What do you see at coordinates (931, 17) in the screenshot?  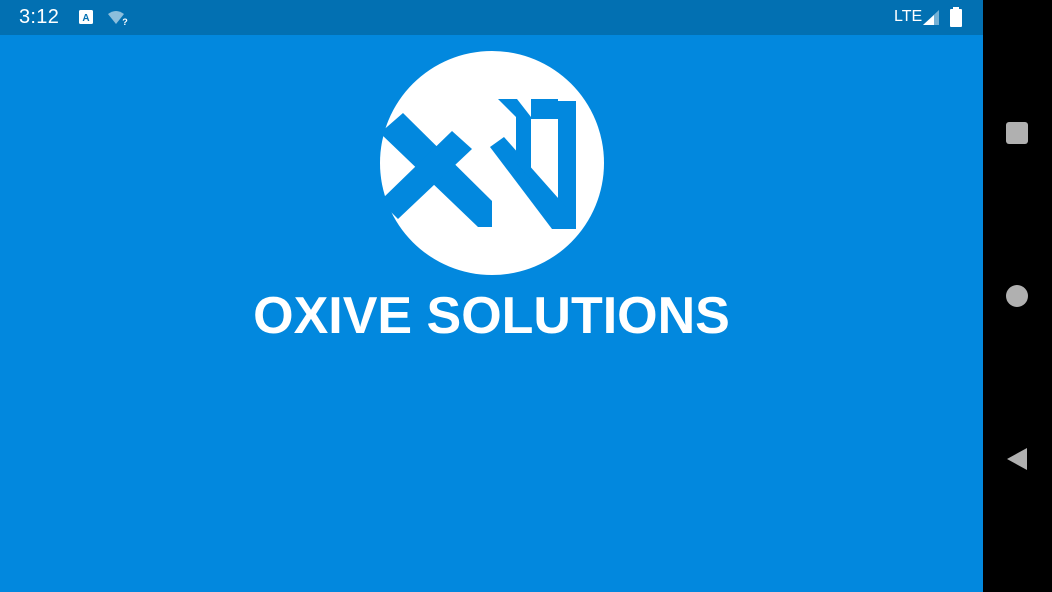 I see `cell-signal-icon` at bounding box center [931, 17].